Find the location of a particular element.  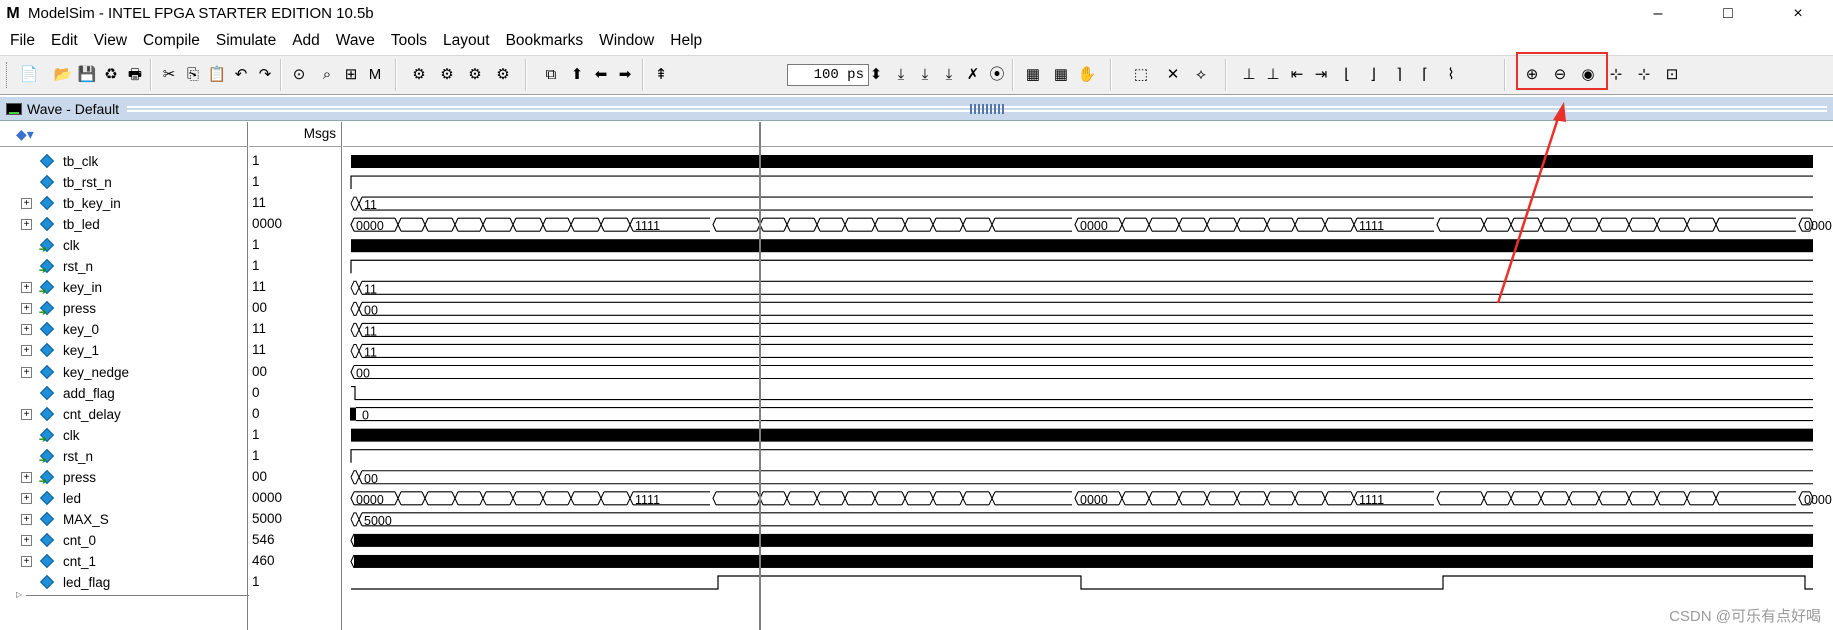

add-cursor-icon: ⊥ is located at coordinates (1249, 75).